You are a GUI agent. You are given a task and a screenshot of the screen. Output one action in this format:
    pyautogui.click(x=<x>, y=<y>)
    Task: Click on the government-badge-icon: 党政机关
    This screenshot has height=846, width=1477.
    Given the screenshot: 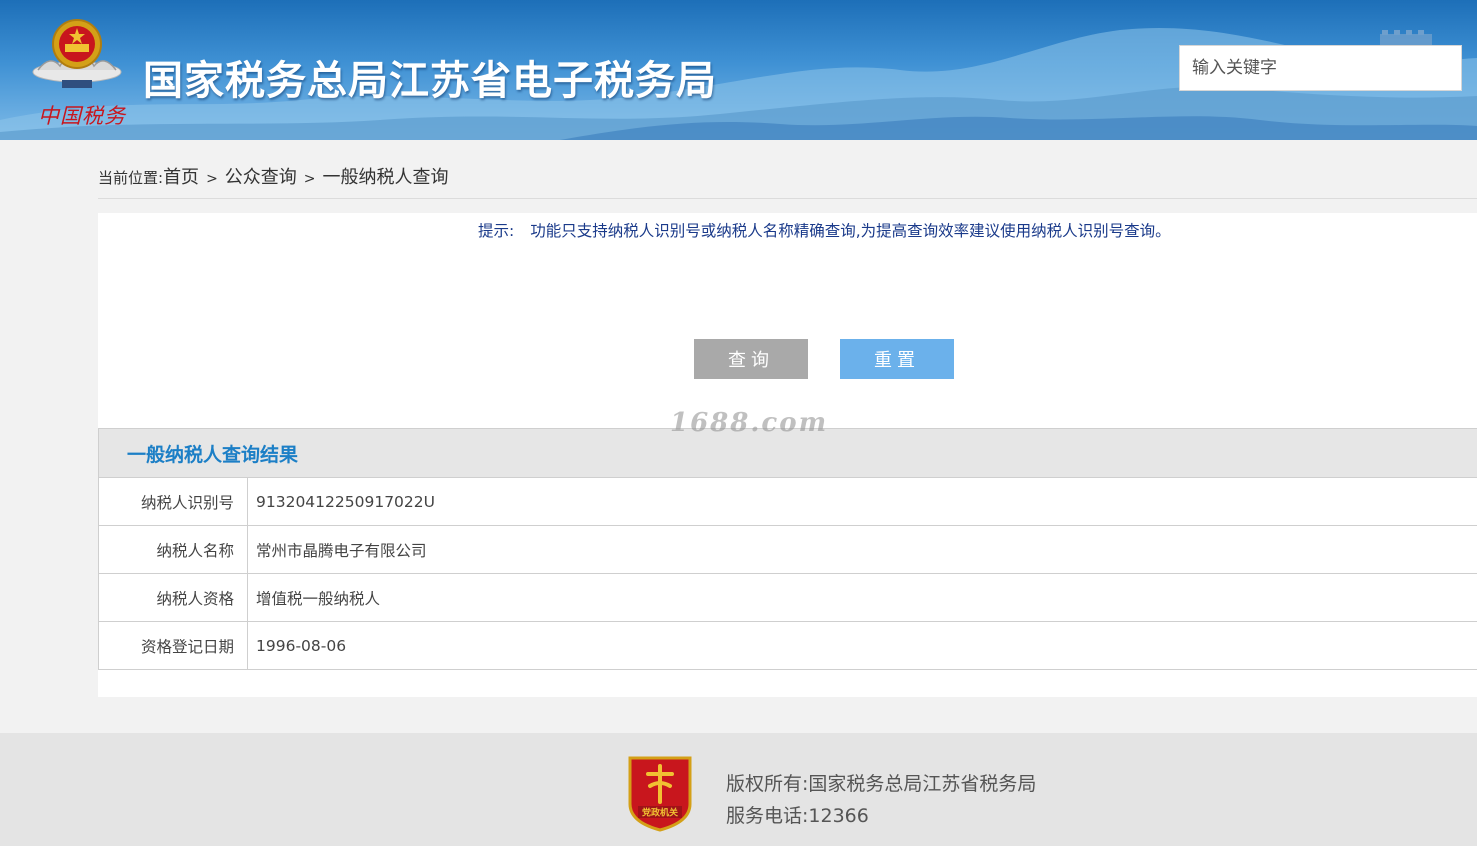 What is the action you would take?
    pyautogui.click(x=660, y=792)
    